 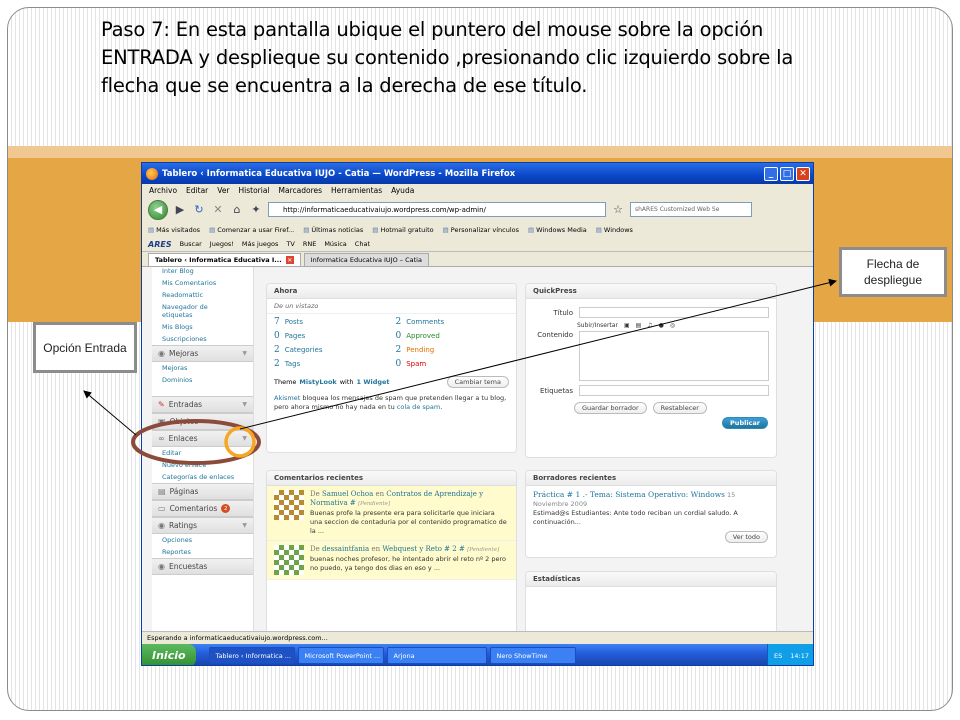 What do you see at coordinates (110, 413) in the screenshot?
I see `arrow-to-entrada` at bounding box center [110, 413].